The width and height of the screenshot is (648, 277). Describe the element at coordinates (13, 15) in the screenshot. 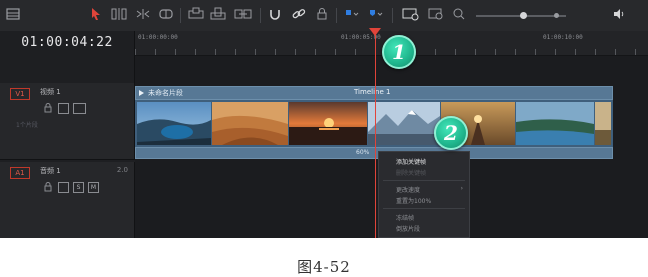

I see `timeline-layout-icon` at that location.